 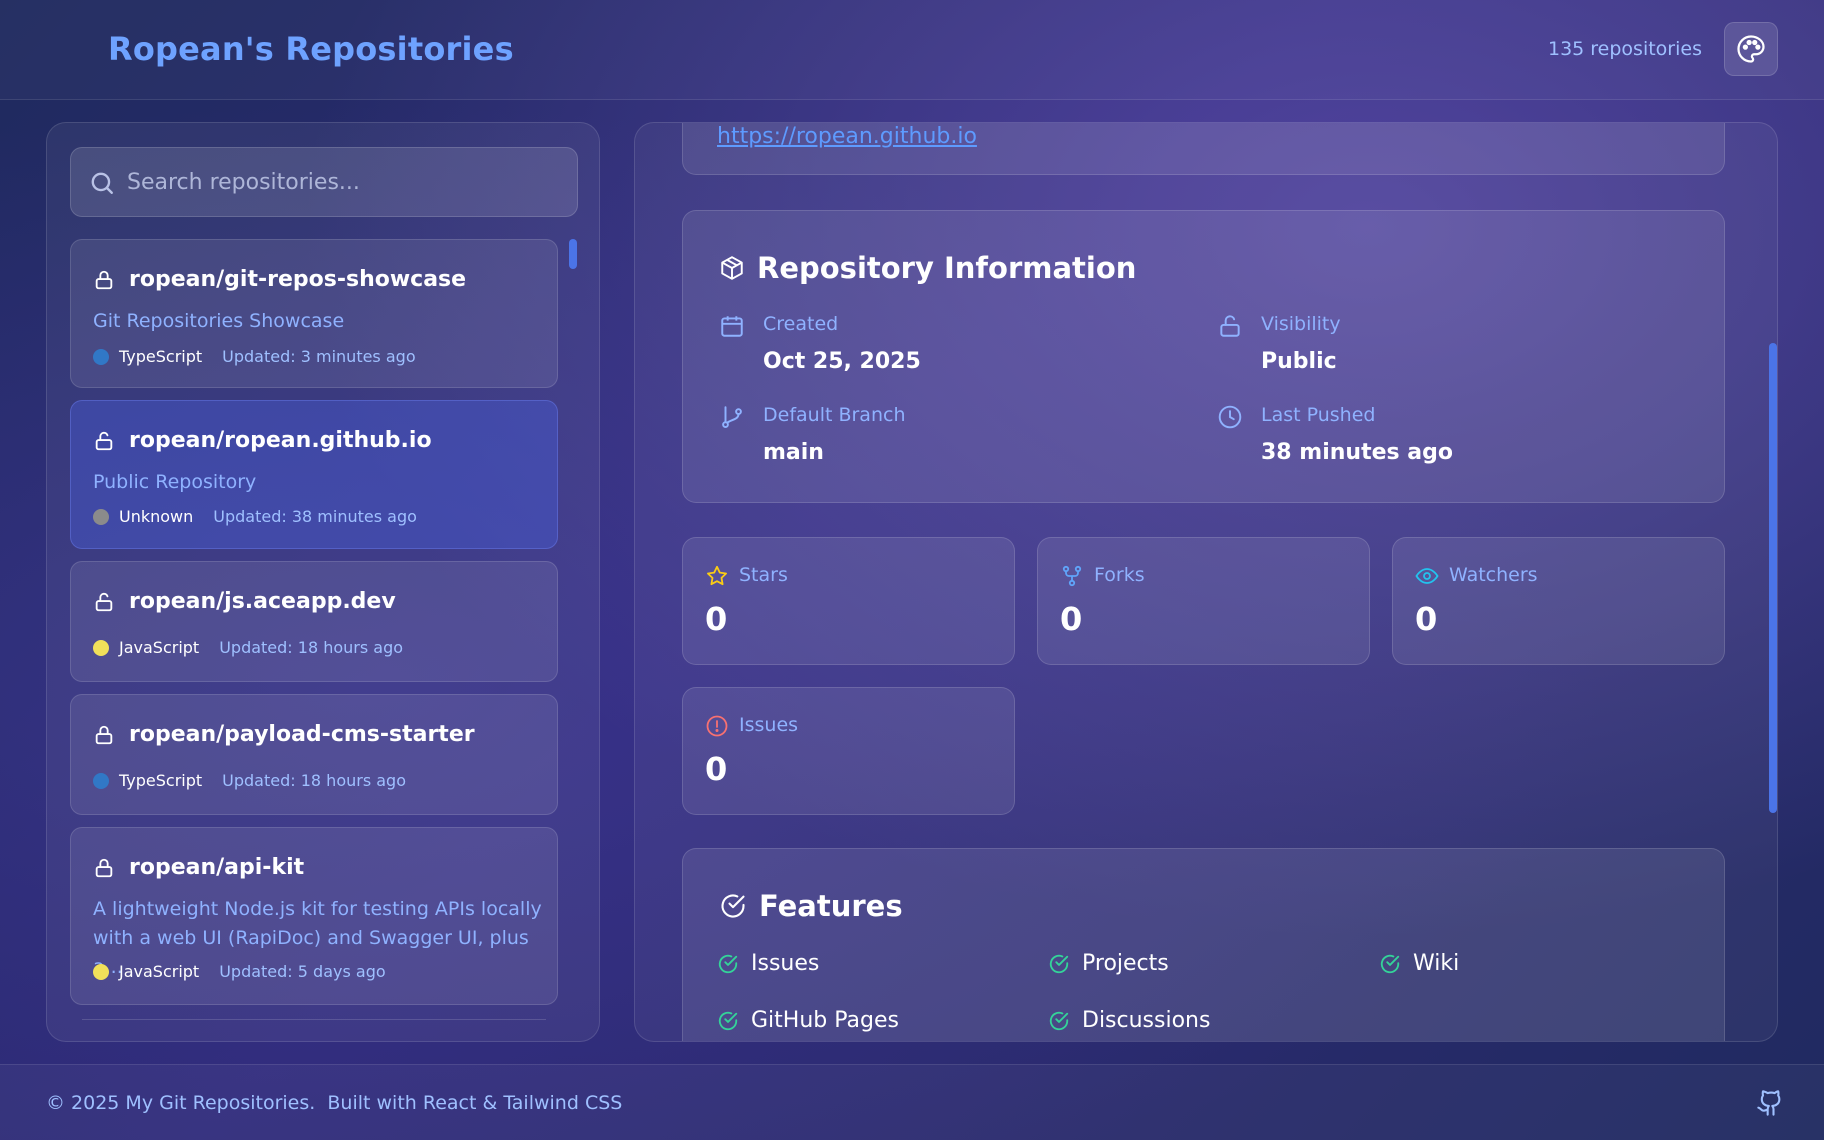 What do you see at coordinates (1751, 49) in the screenshot?
I see `theme-button` at bounding box center [1751, 49].